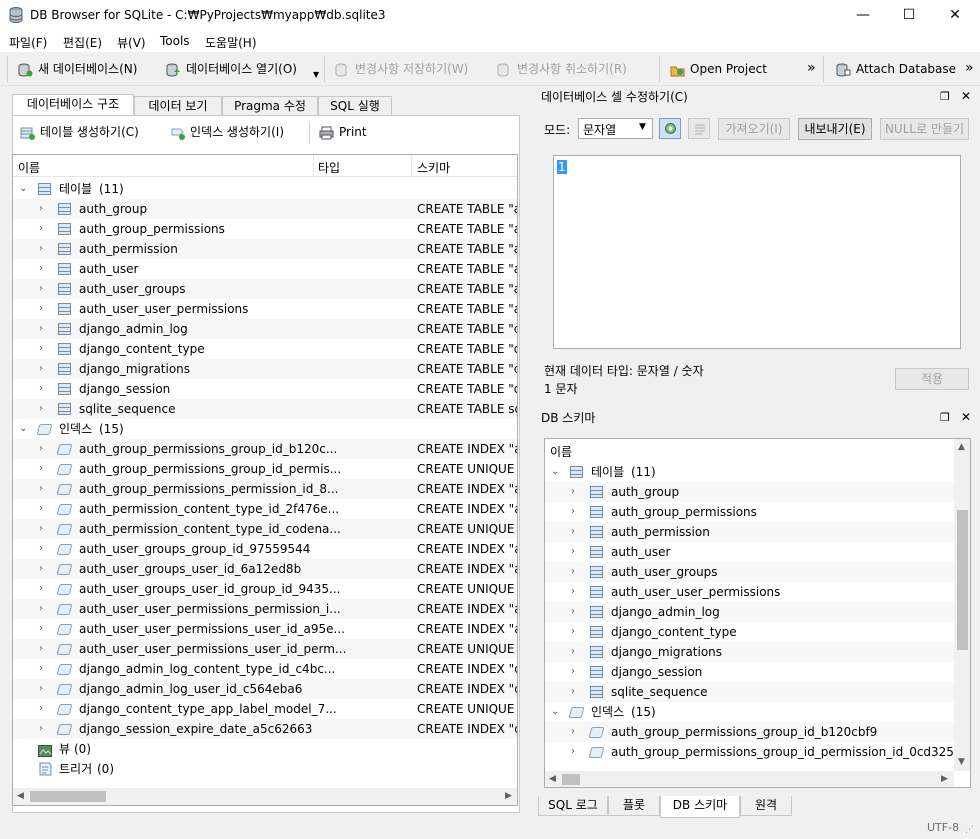 Image resolution: width=980 pixels, height=839 pixels. What do you see at coordinates (265, 369) in the screenshot?
I see `tree-row-table: › django_migrations CREATE TABLE "dja` at bounding box center [265, 369].